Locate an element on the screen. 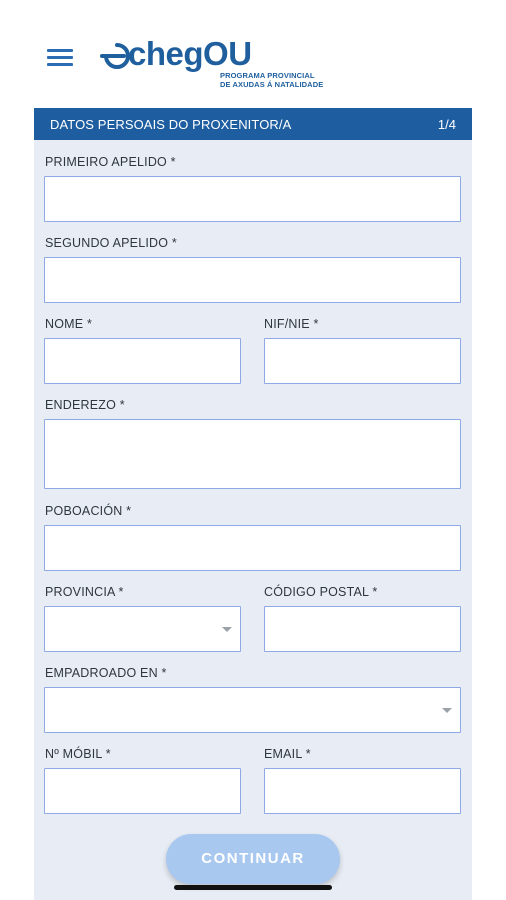 The height and width of the screenshot is (900, 506). hamburger-menu-icon is located at coordinates (61, 58).